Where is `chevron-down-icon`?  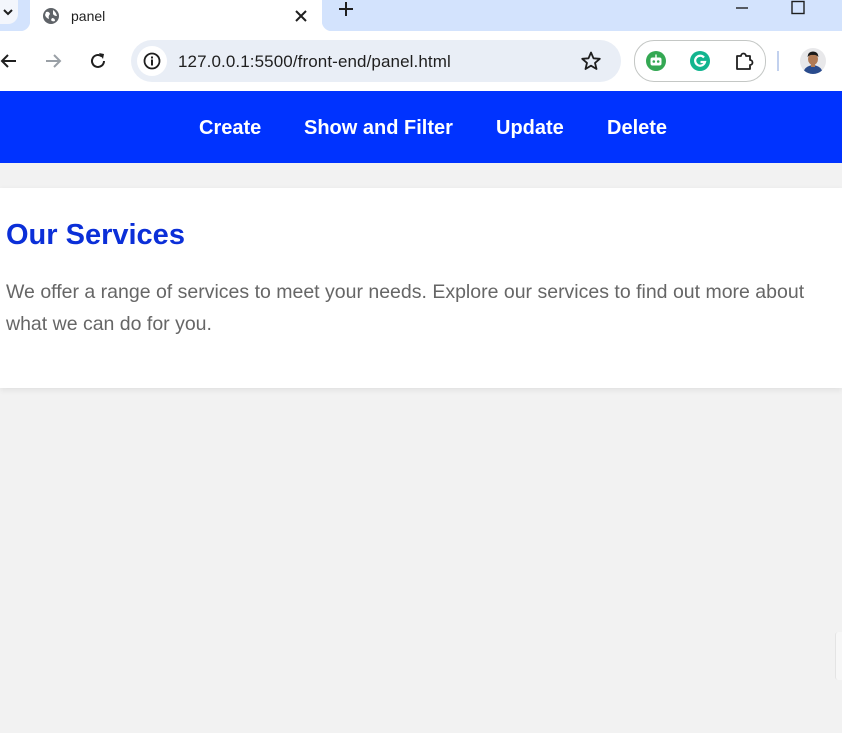 chevron-down-icon is located at coordinates (8, 12).